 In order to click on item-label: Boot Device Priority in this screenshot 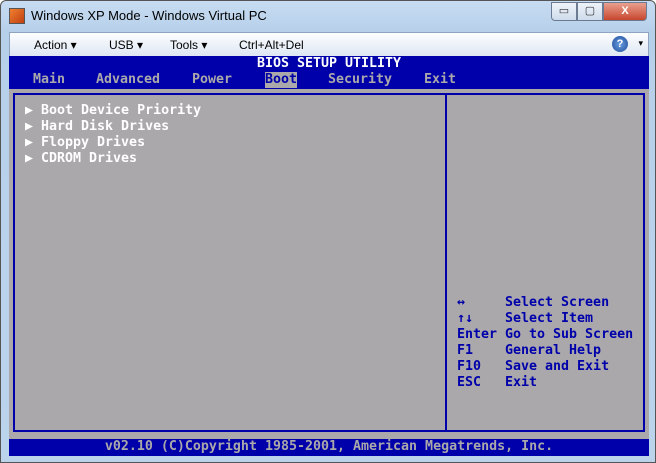, I will do `click(121, 110)`.